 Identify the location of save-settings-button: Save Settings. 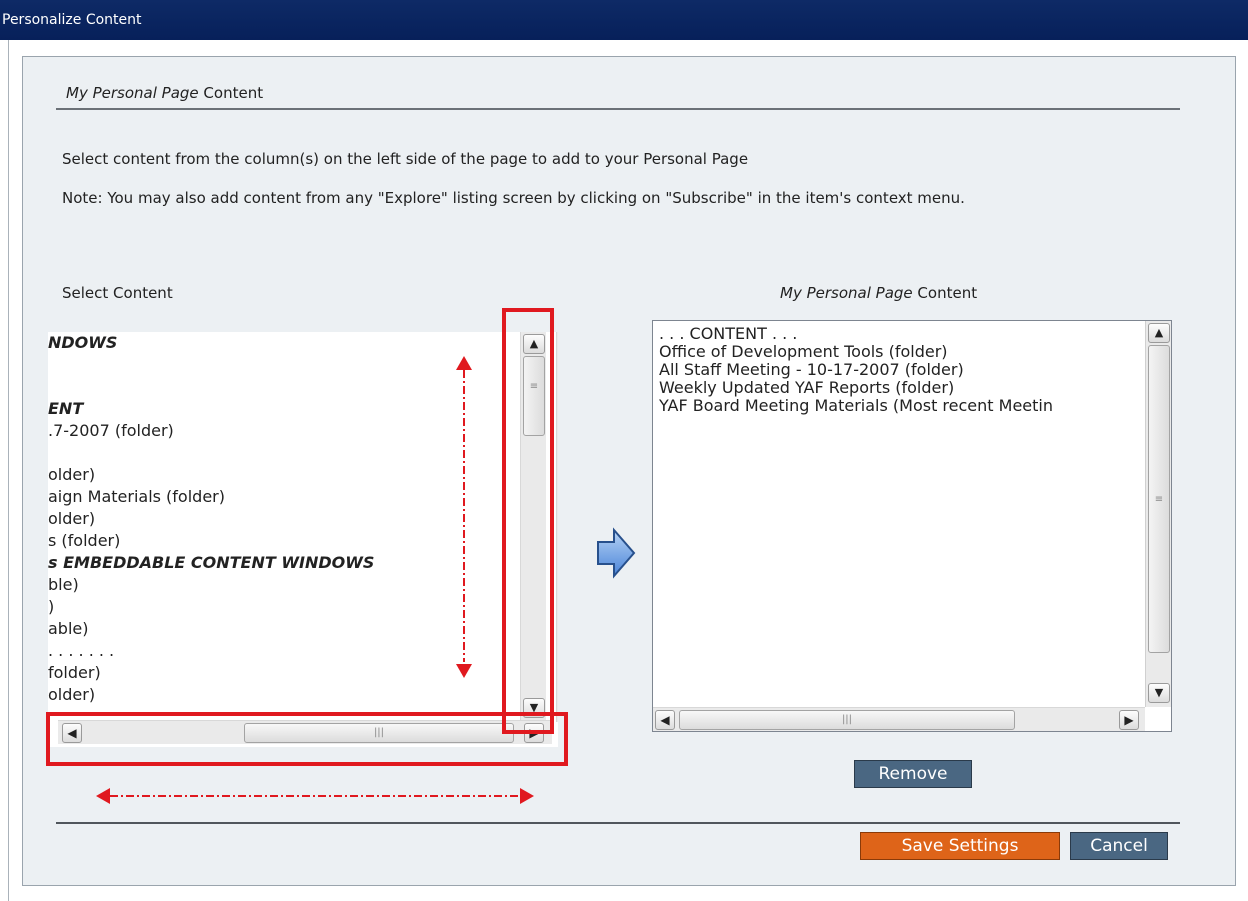
(960, 846).